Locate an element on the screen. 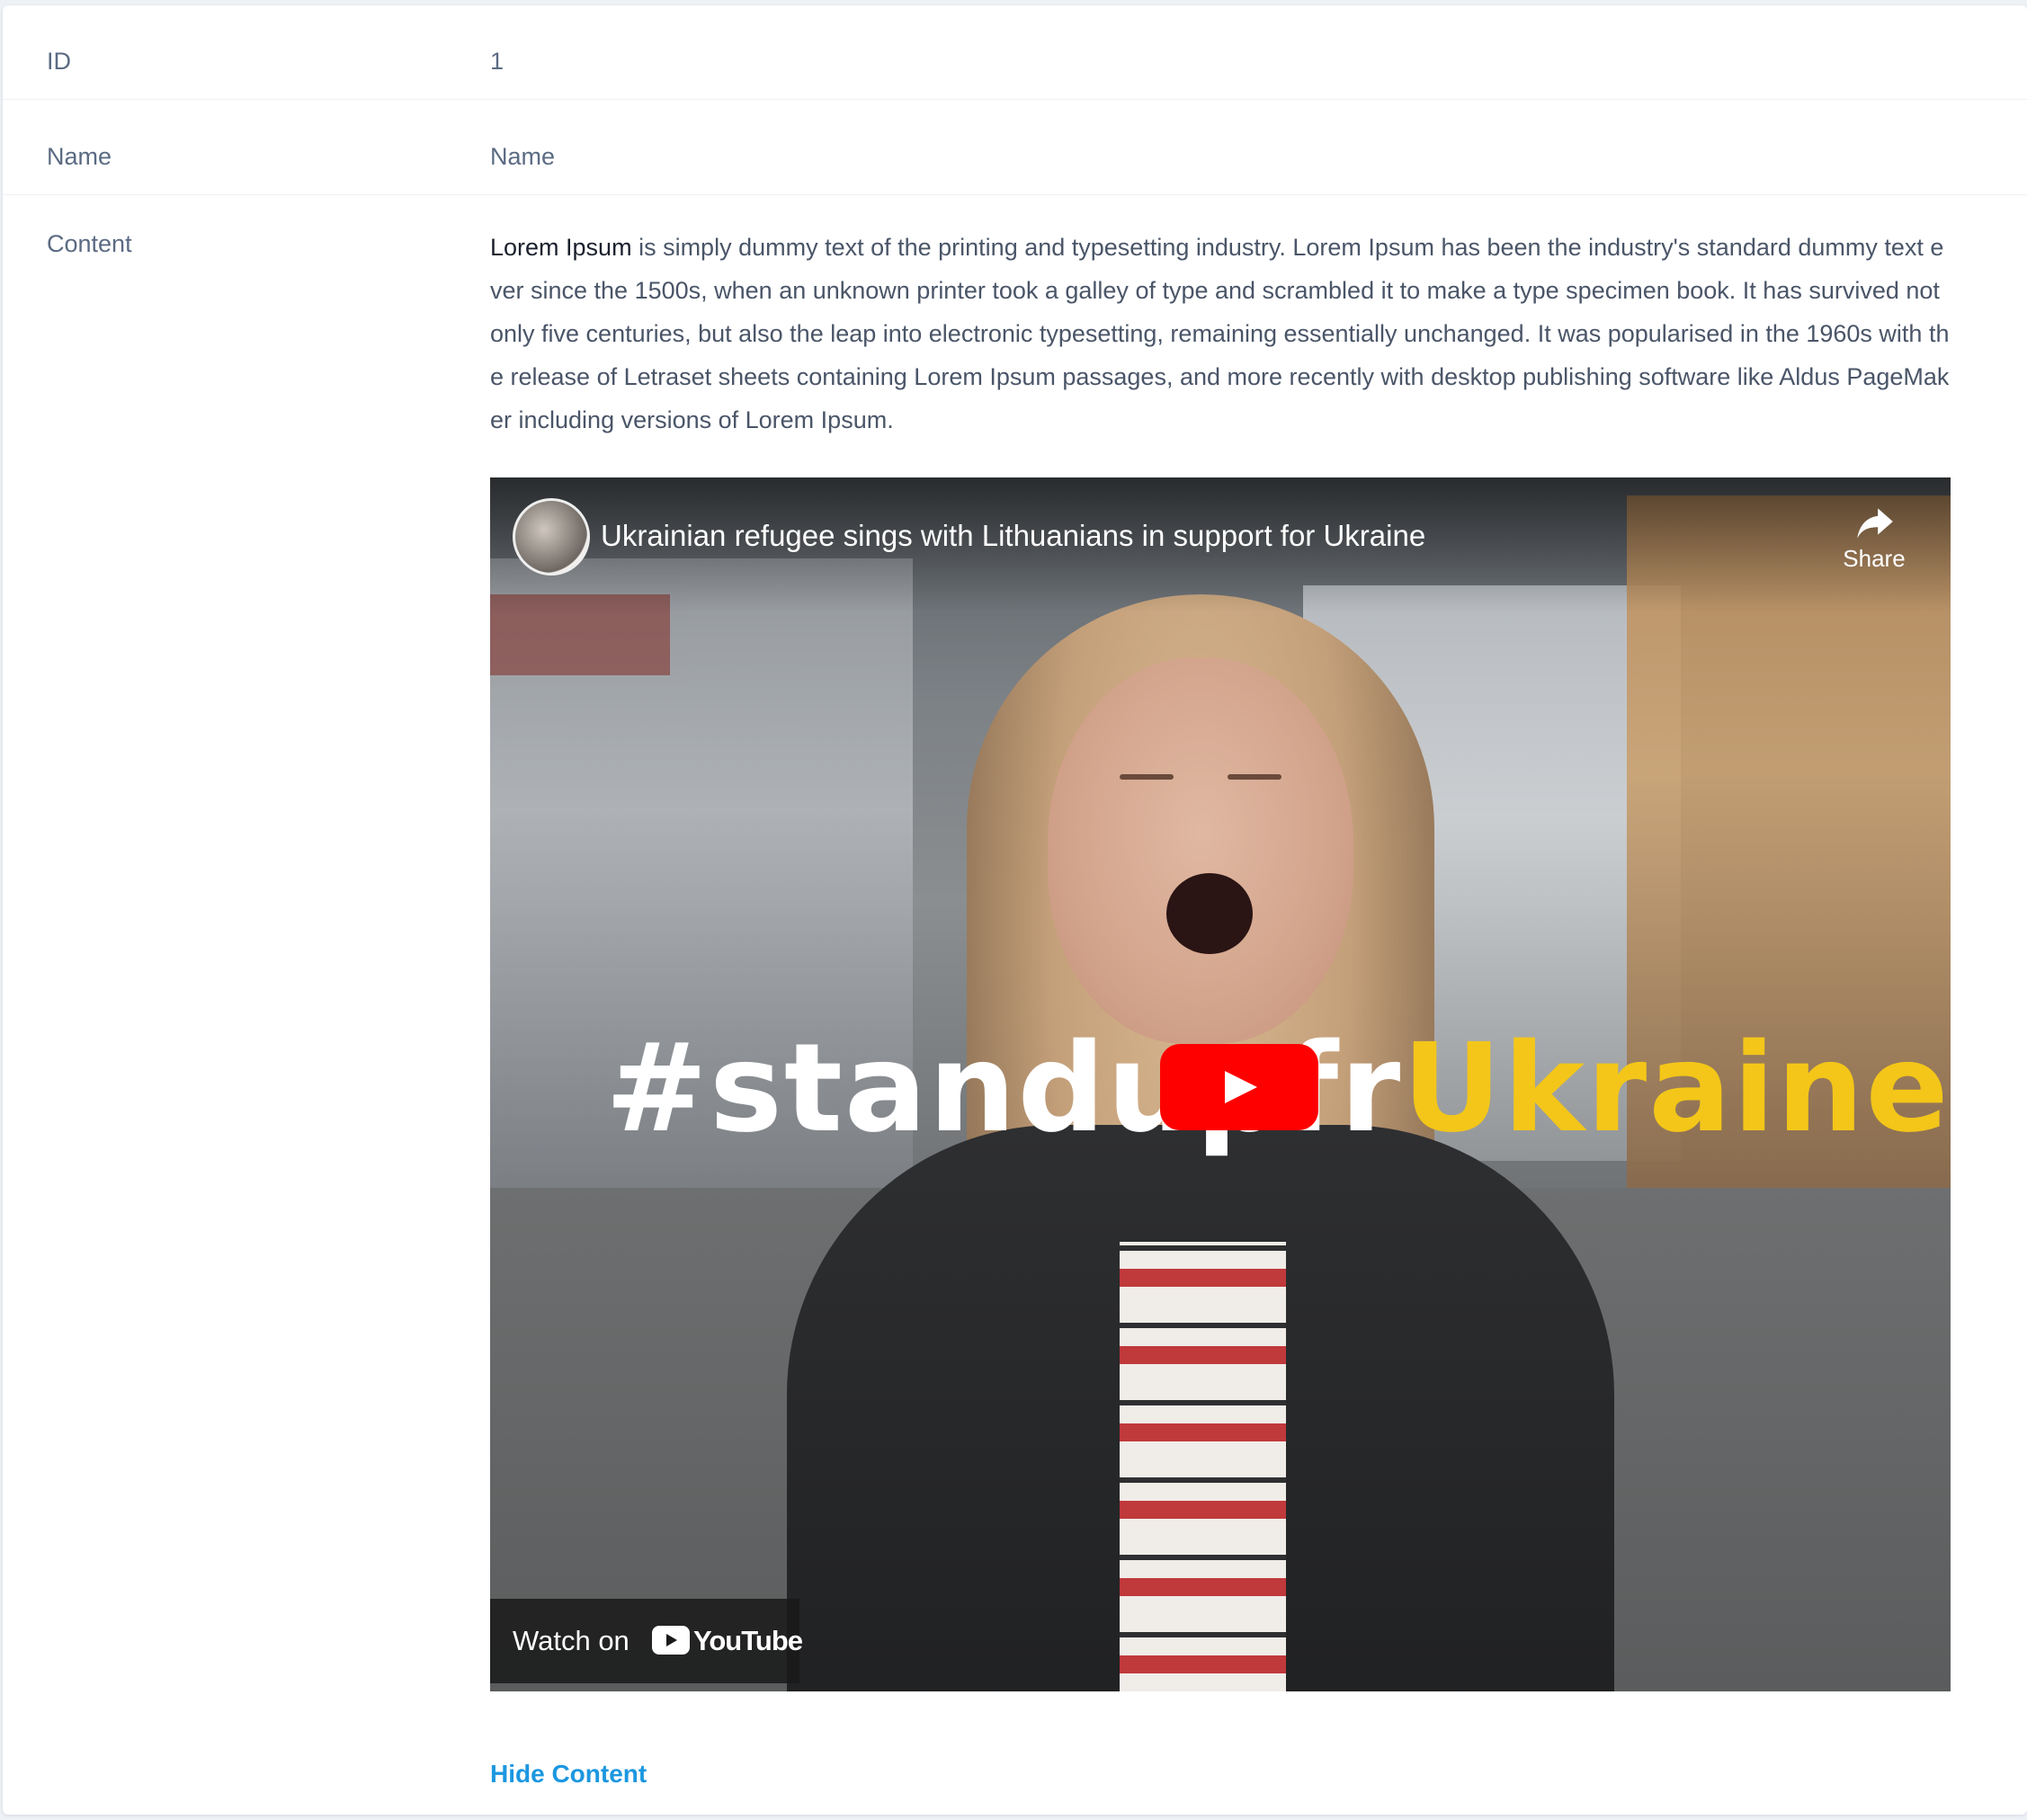 This screenshot has width=2027, height=1820. share-label: Share is located at coordinates (1874, 558).